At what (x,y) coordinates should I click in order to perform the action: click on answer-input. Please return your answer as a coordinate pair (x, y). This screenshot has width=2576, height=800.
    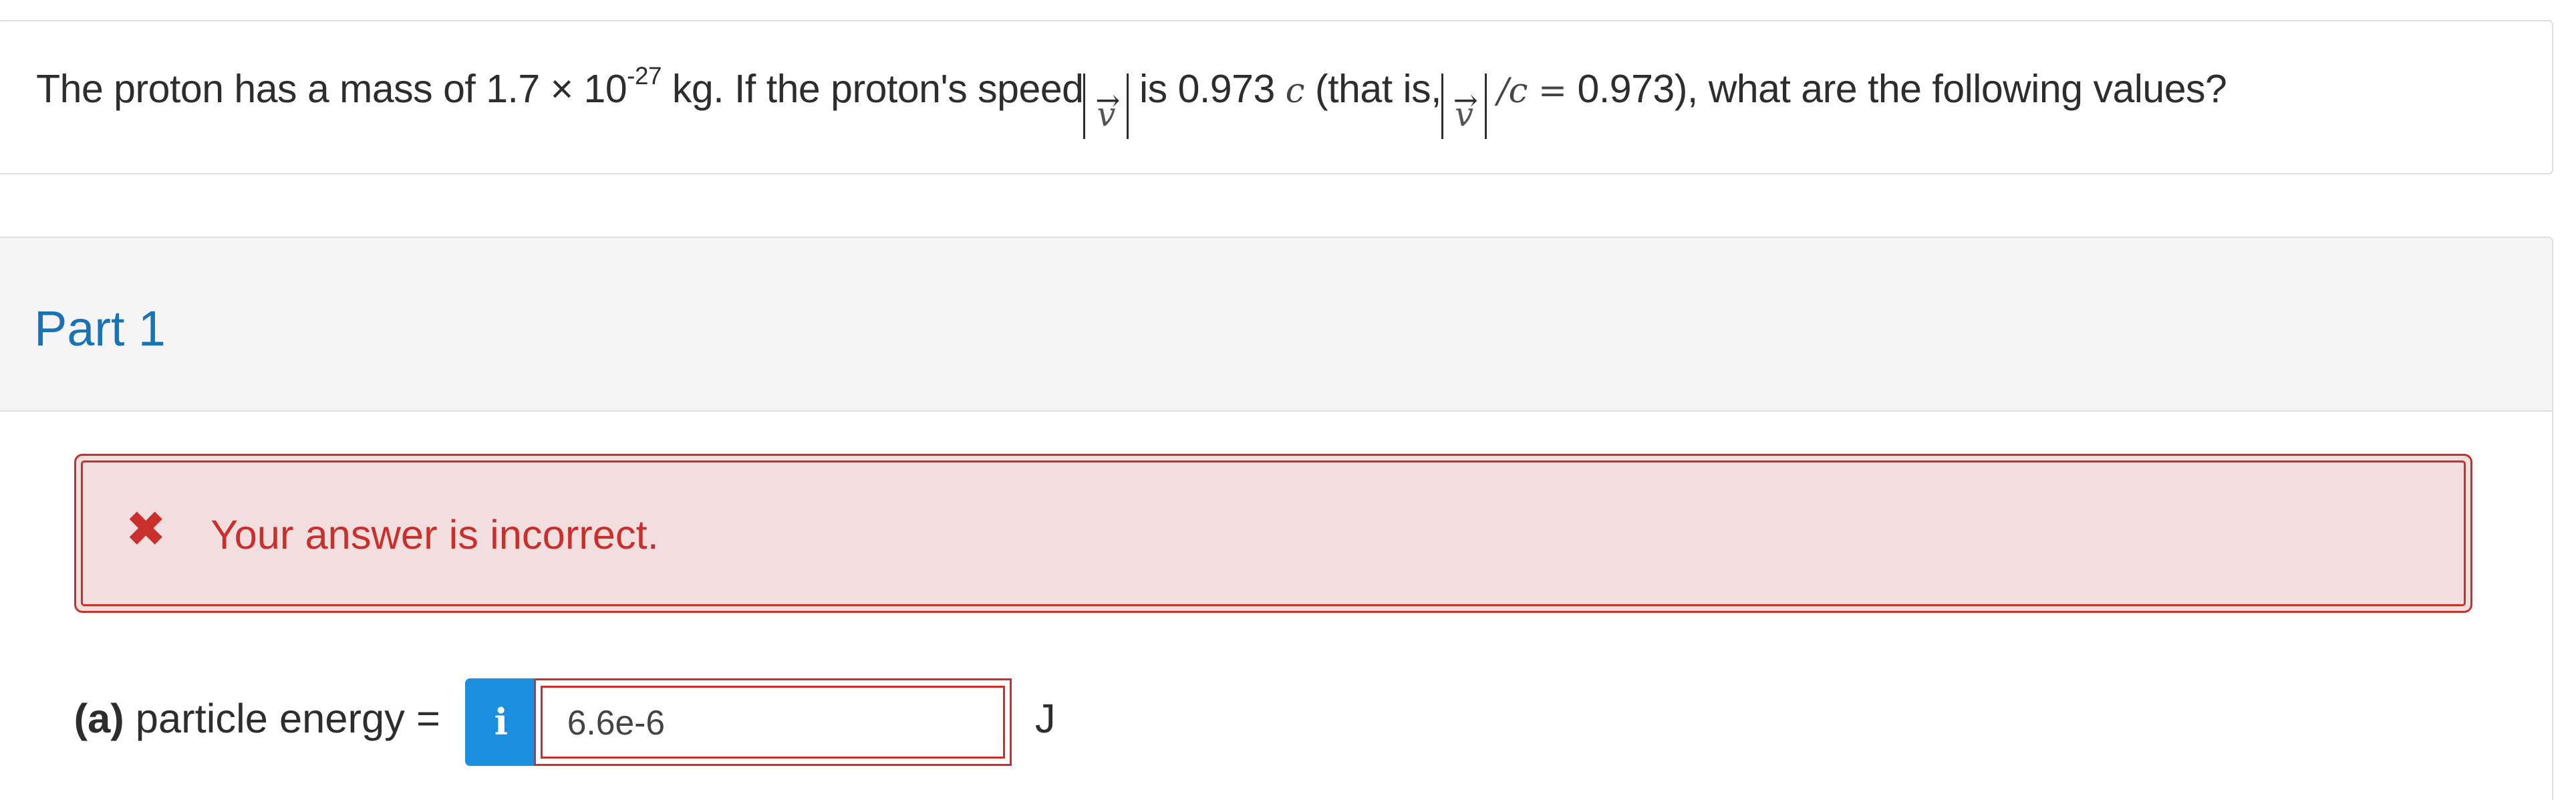
    Looking at the image, I should click on (773, 722).